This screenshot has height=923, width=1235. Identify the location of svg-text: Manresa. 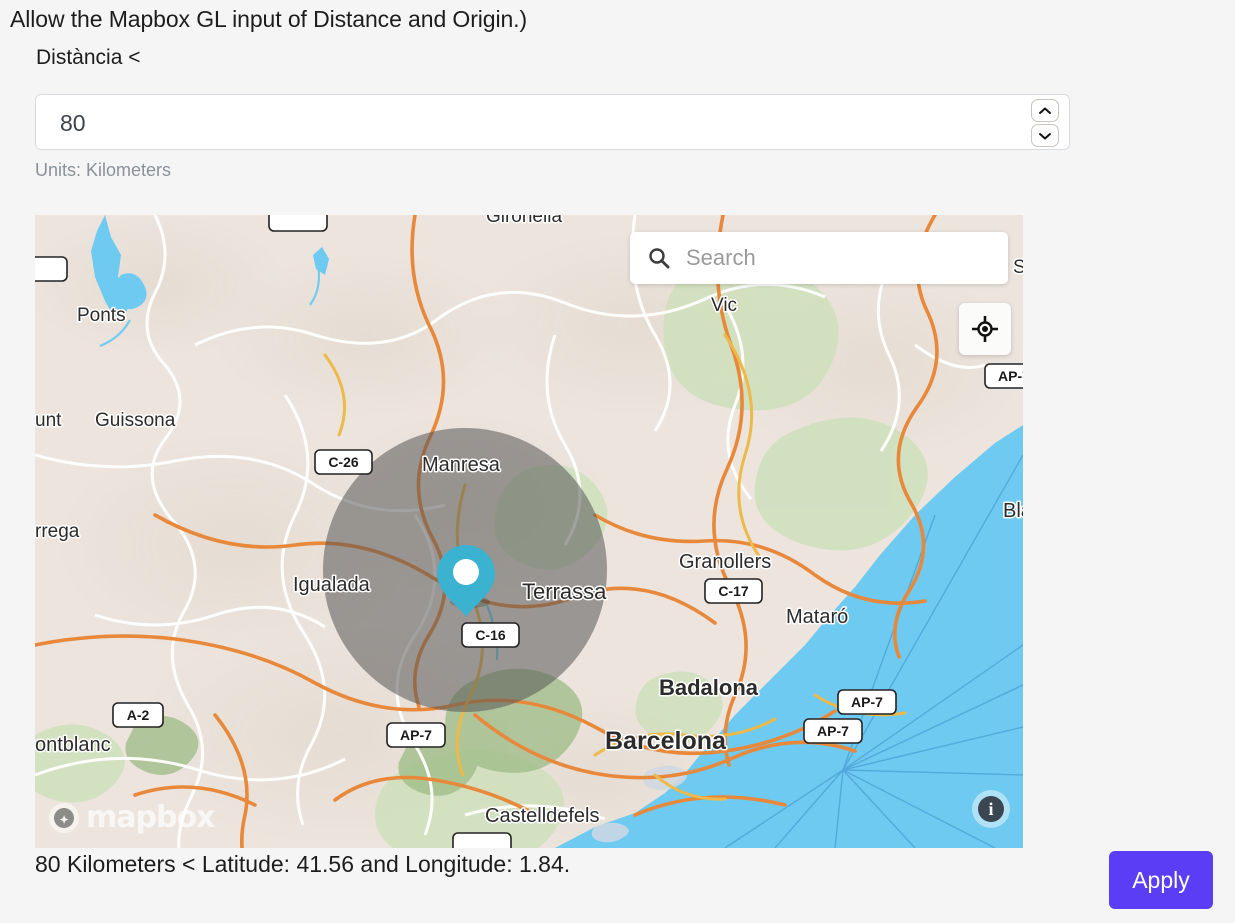
(461, 465).